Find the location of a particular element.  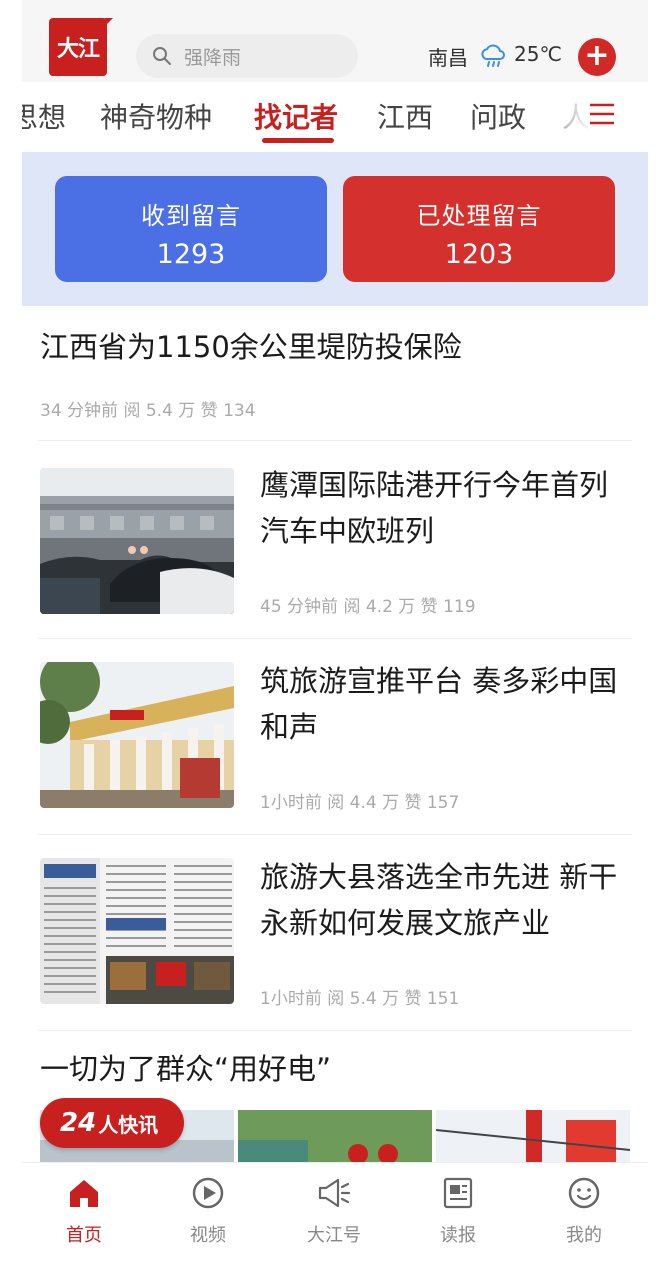

newspaper-icon is located at coordinates (458, 1193).